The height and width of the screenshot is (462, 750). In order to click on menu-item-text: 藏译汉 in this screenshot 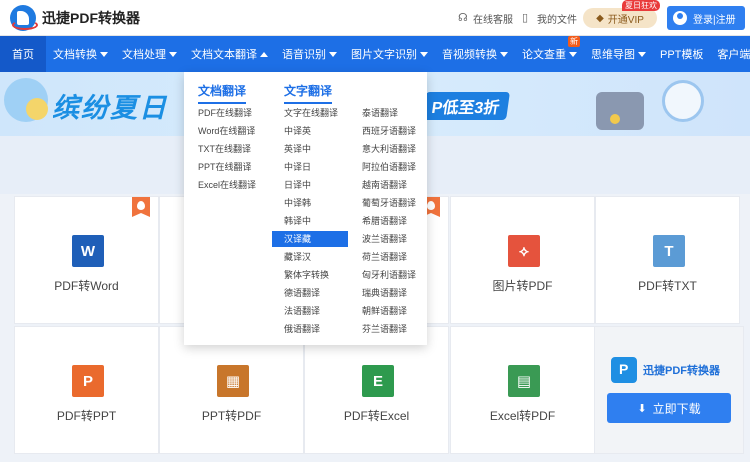, I will do `click(297, 257)`.